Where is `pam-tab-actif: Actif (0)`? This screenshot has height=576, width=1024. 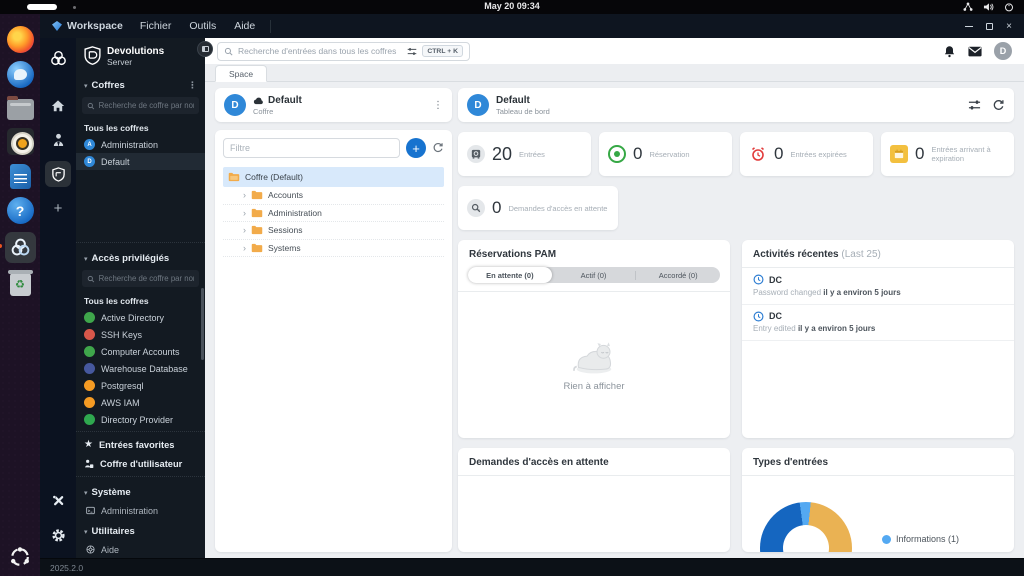
pam-tab-actif: Actif (0) is located at coordinates (594, 275).